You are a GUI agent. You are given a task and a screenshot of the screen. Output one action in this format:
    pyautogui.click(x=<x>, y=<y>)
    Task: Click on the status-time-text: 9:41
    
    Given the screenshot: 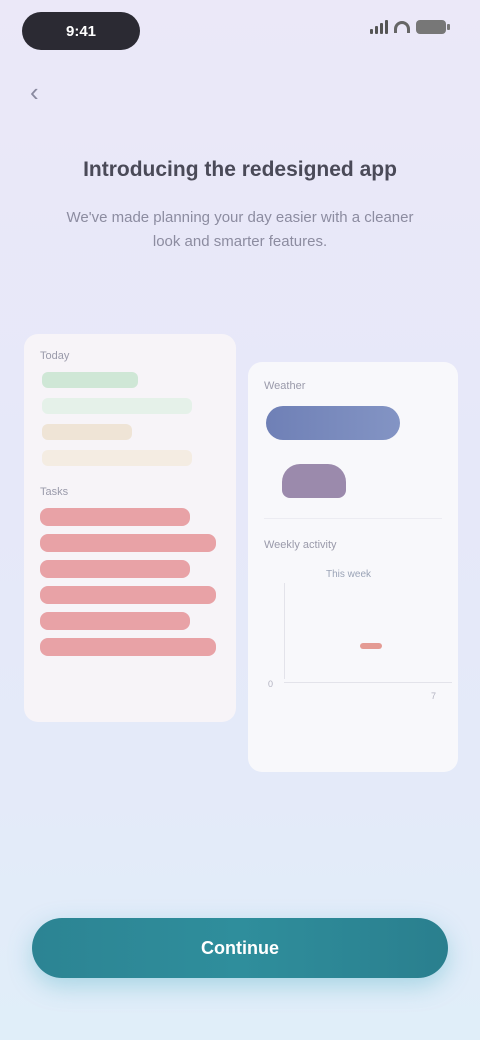 What is the action you would take?
    pyautogui.click(x=81, y=31)
    